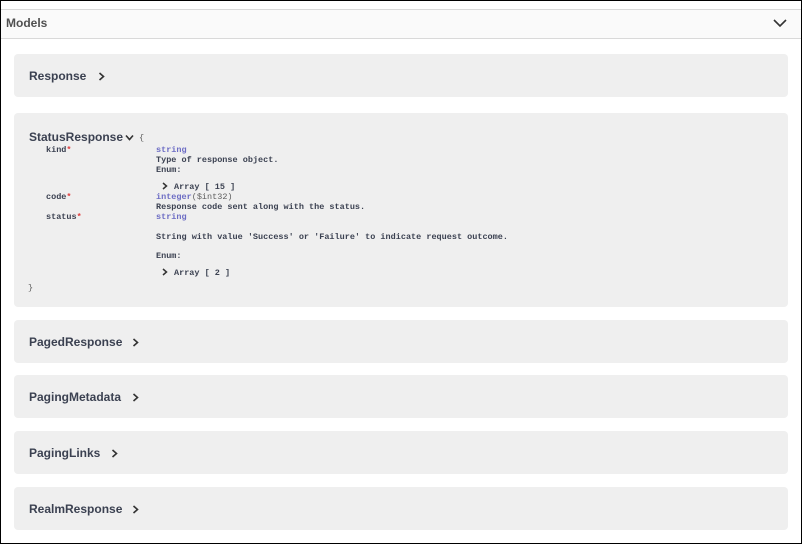  What do you see at coordinates (212, 197) in the screenshot?
I see `property-format-code: ($int32)` at bounding box center [212, 197].